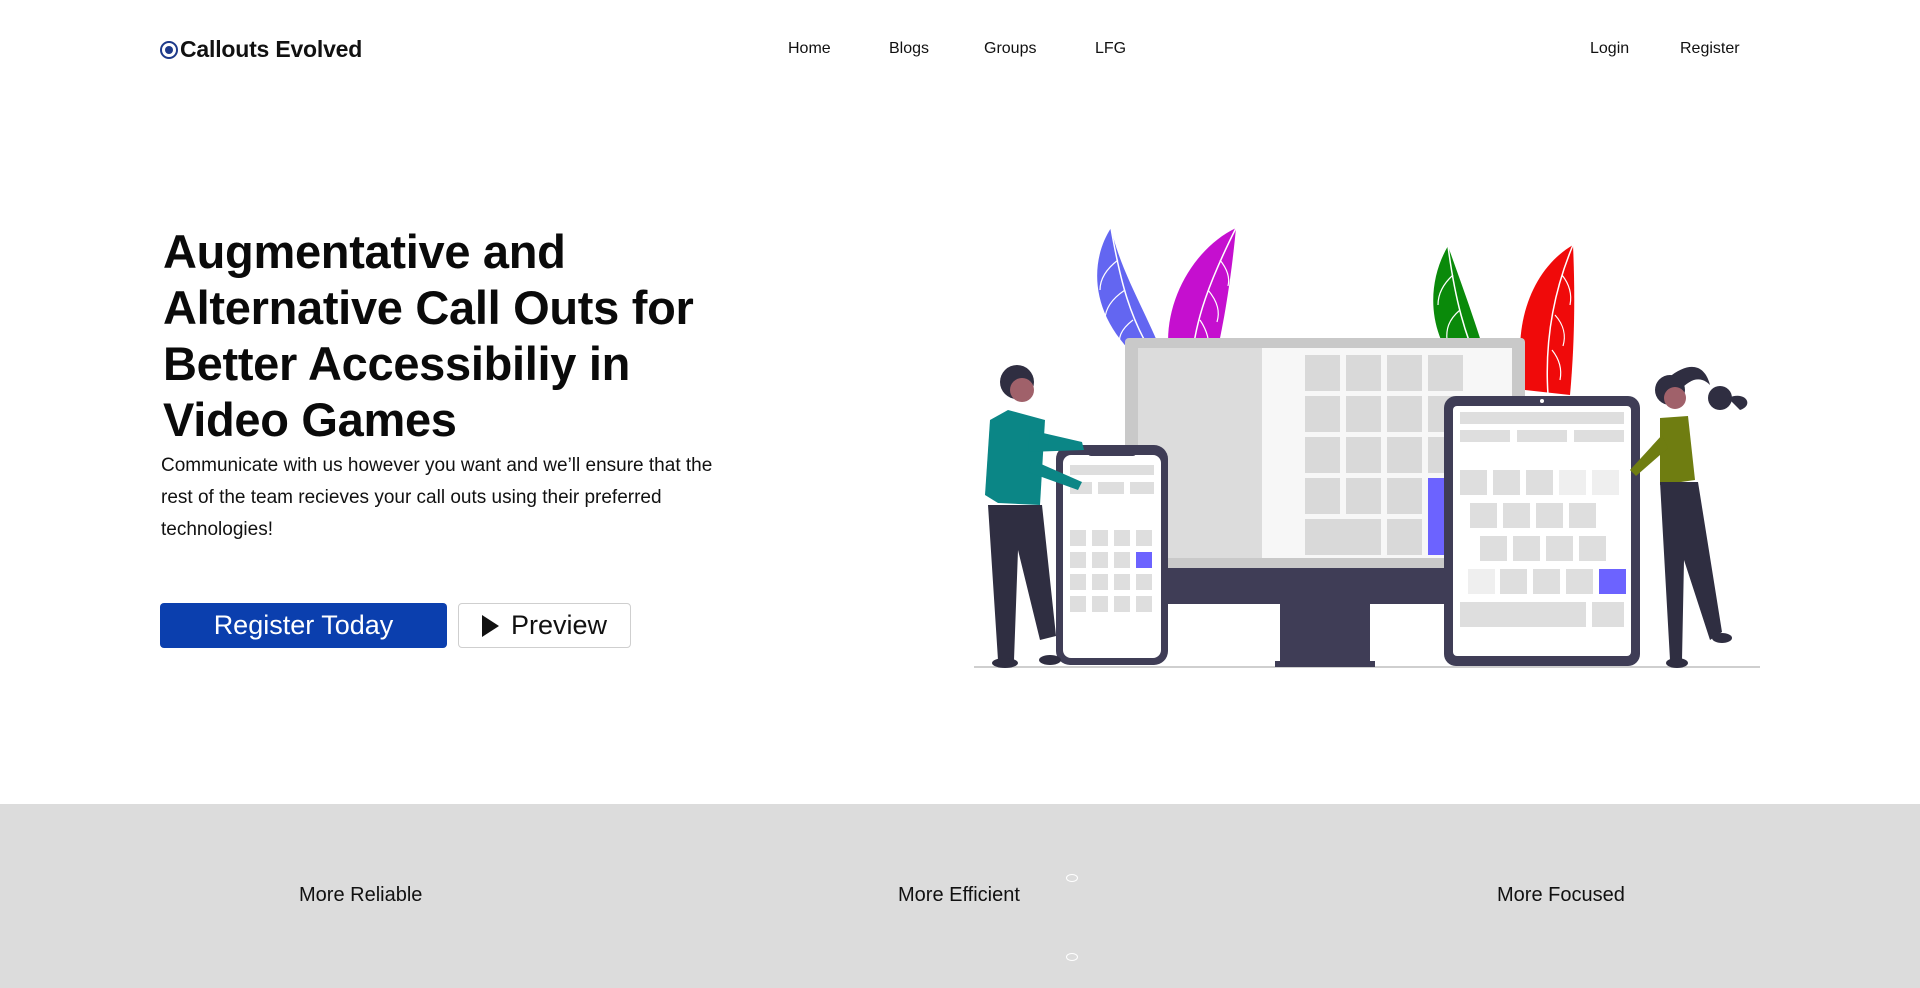 This screenshot has height=988, width=1920. I want to click on preview-button: Preview, so click(544, 625).